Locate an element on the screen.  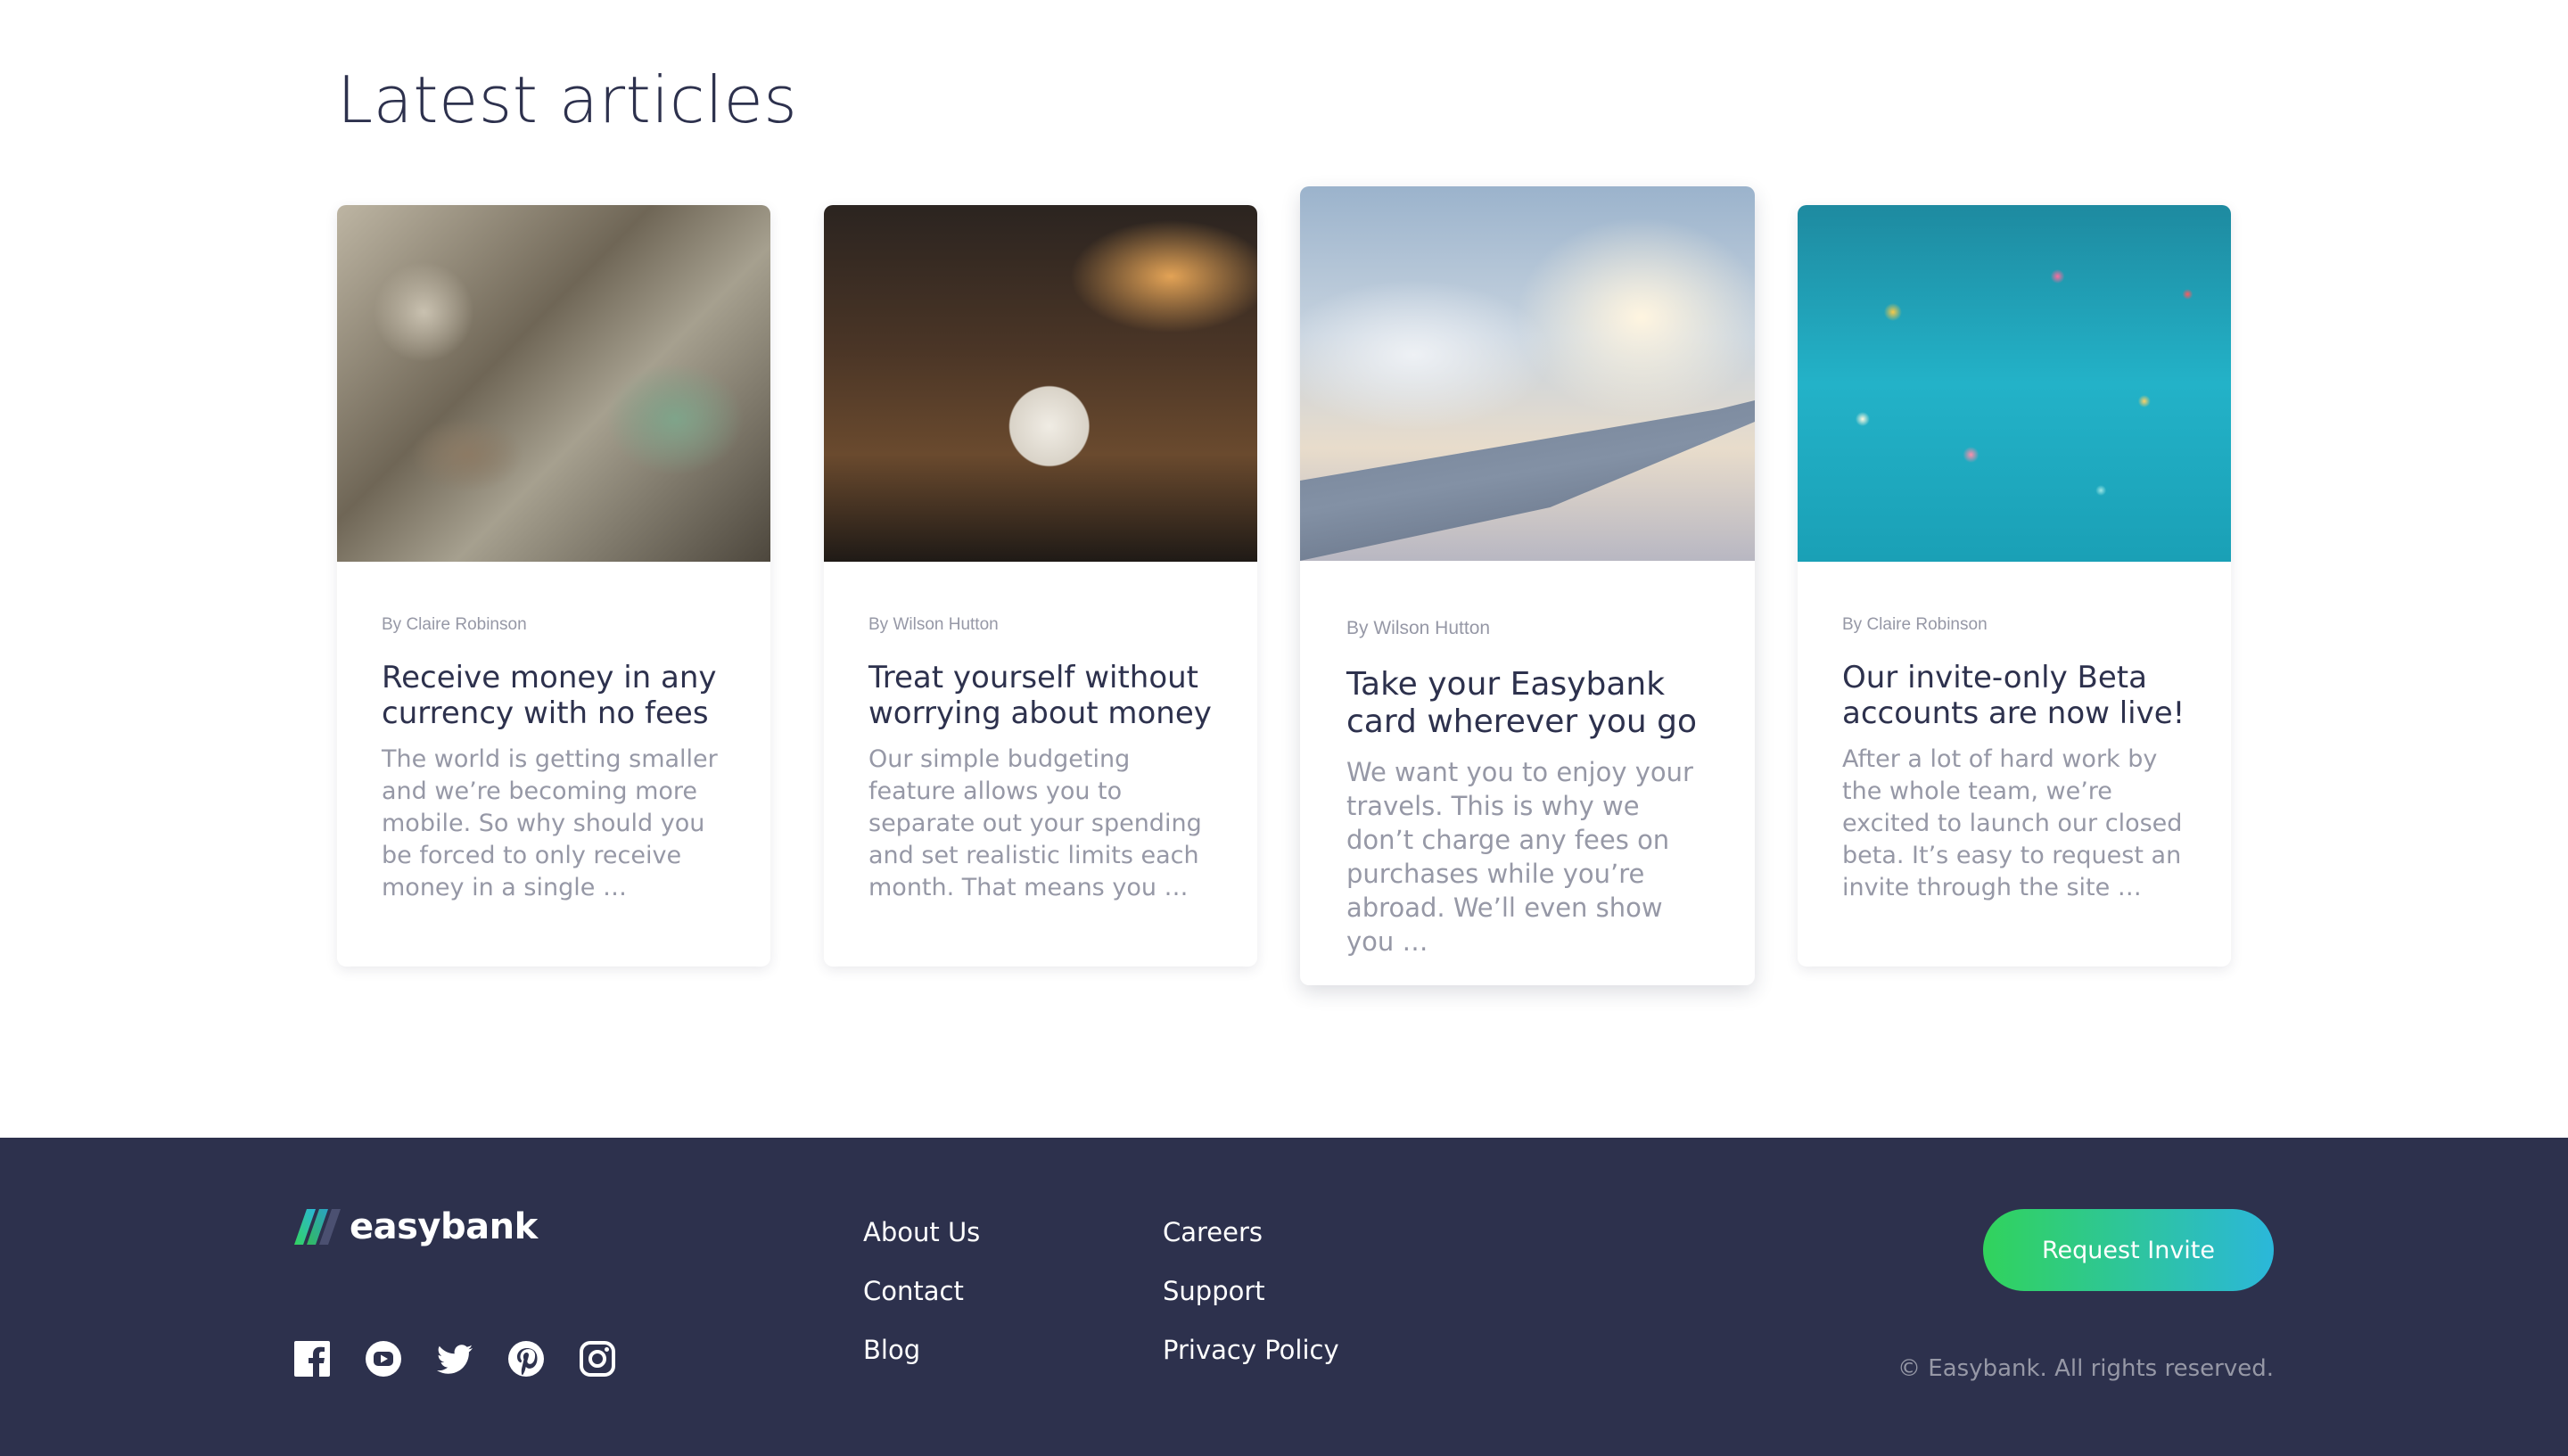
footer-link-privacy-policy: Privacy Policy is located at coordinates (1251, 1350).